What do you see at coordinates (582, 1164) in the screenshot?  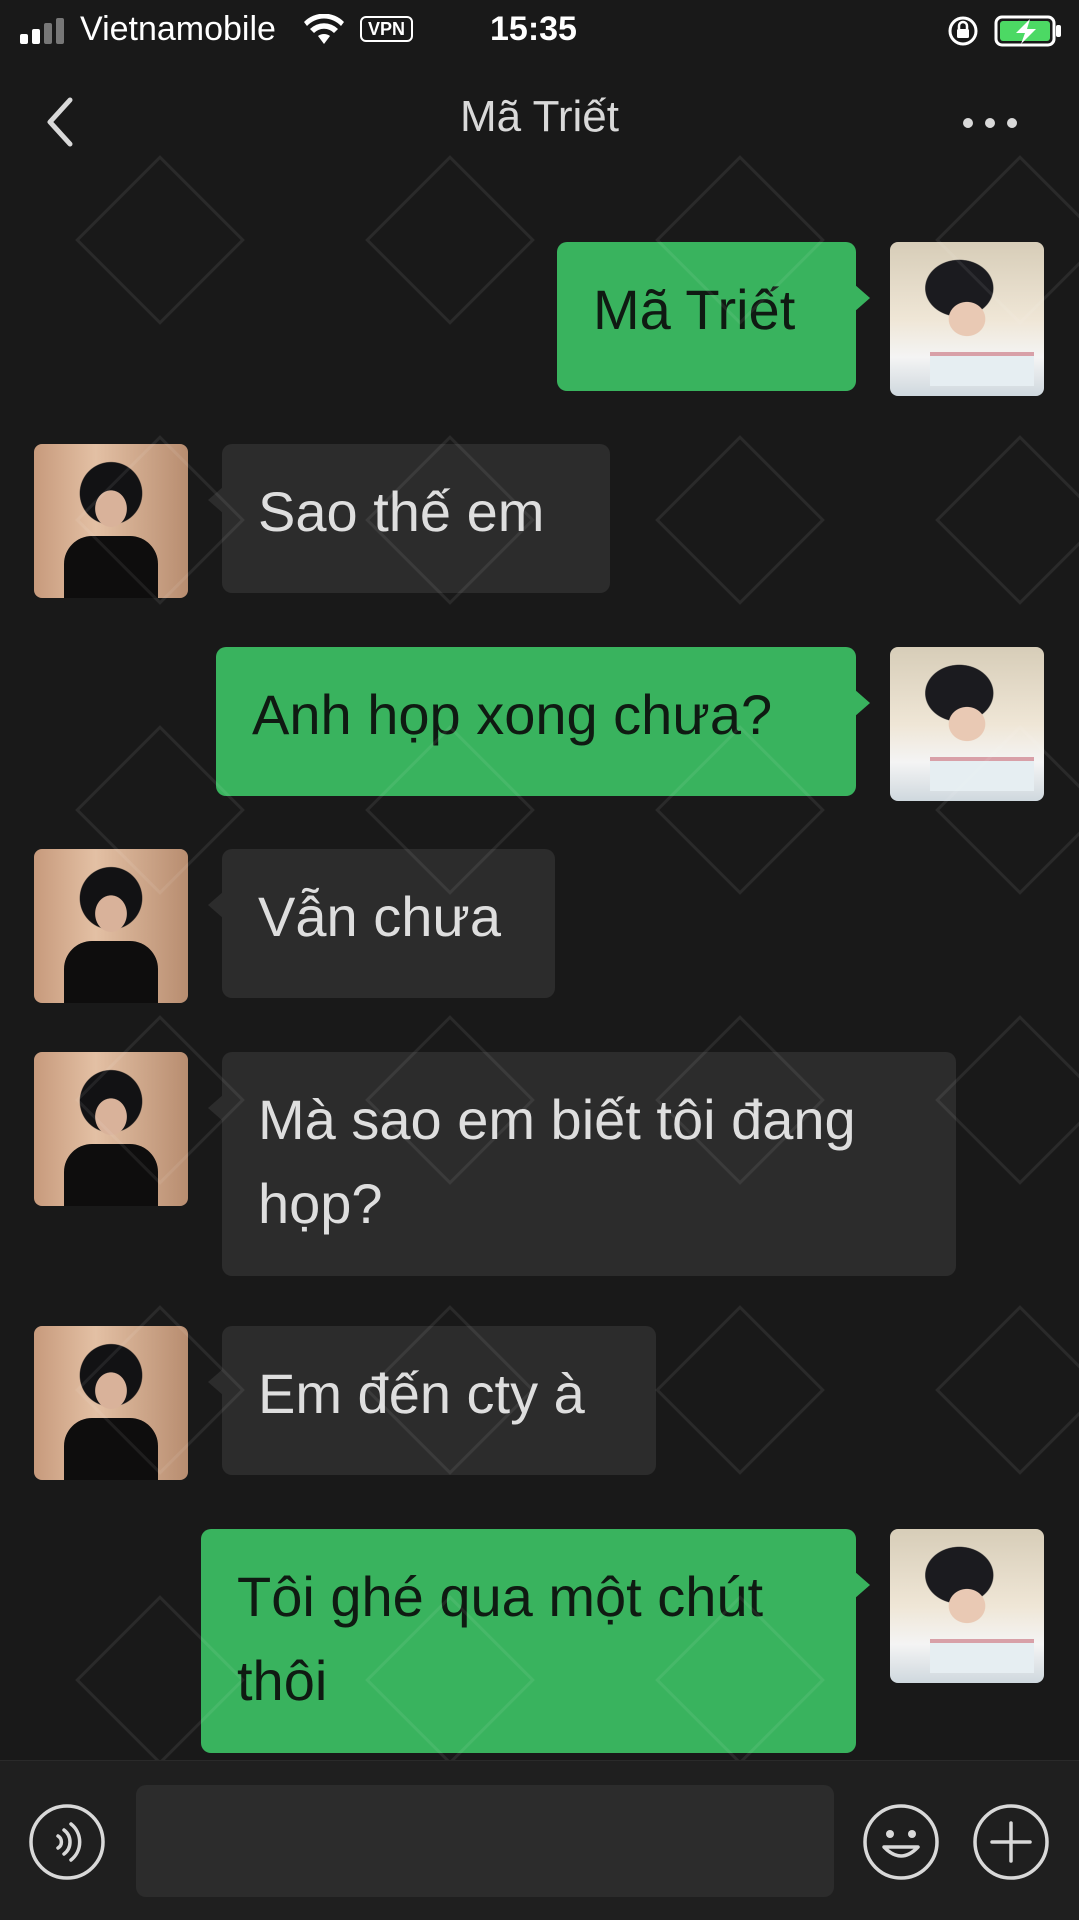 I see `message-bubble: Mà sao em biết tôi đang họp?` at bounding box center [582, 1164].